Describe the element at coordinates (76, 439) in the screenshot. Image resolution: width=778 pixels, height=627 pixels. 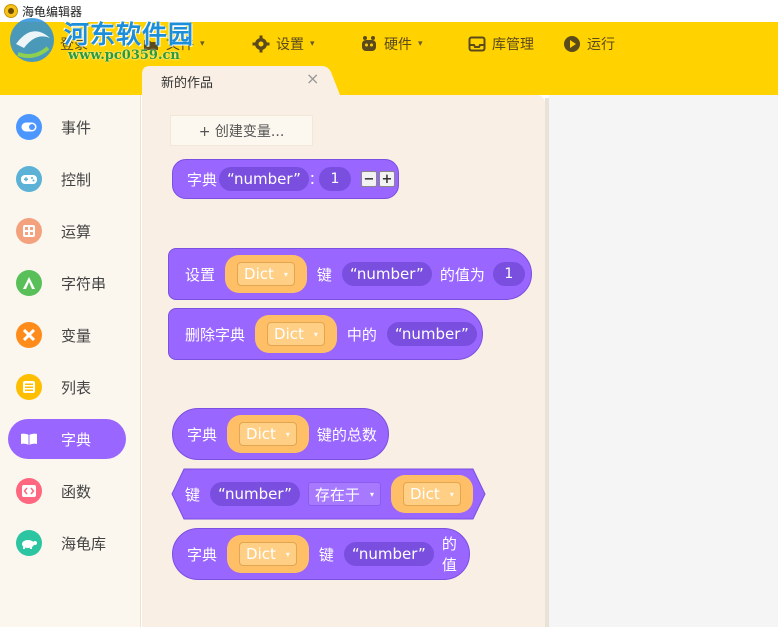
I see `category-label: 字典` at that location.